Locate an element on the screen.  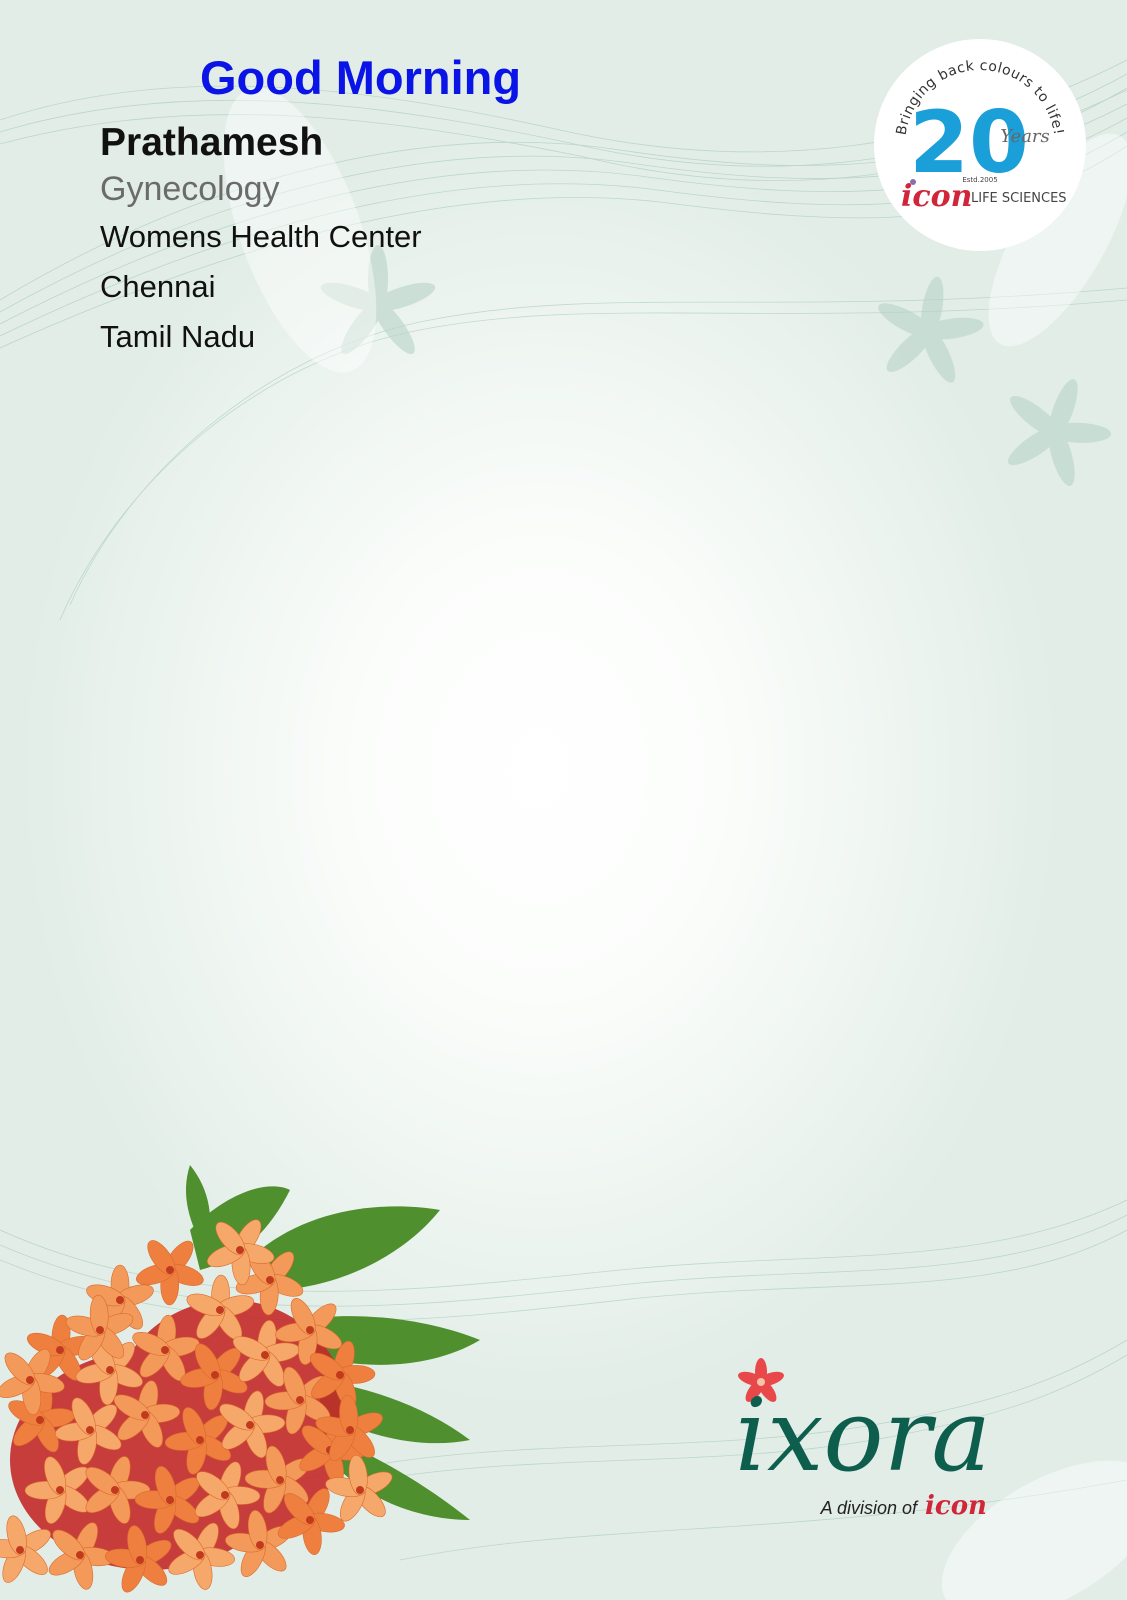
doctor-specialty: Gynecology is located at coordinates (190, 189).